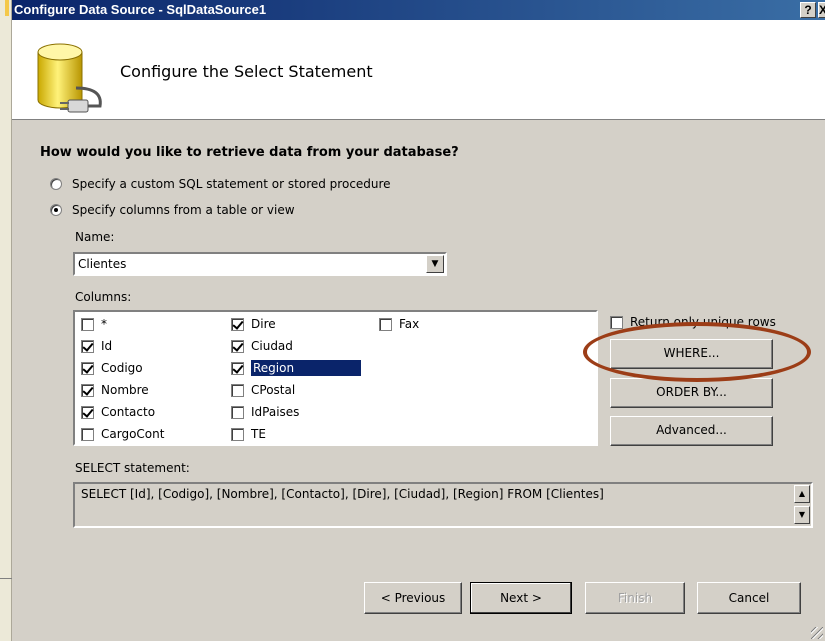 The image size is (825, 641). What do you see at coordinates (96, 346) in the screenshot?
I see `column-item: Id` at bounding box center [96, 346].